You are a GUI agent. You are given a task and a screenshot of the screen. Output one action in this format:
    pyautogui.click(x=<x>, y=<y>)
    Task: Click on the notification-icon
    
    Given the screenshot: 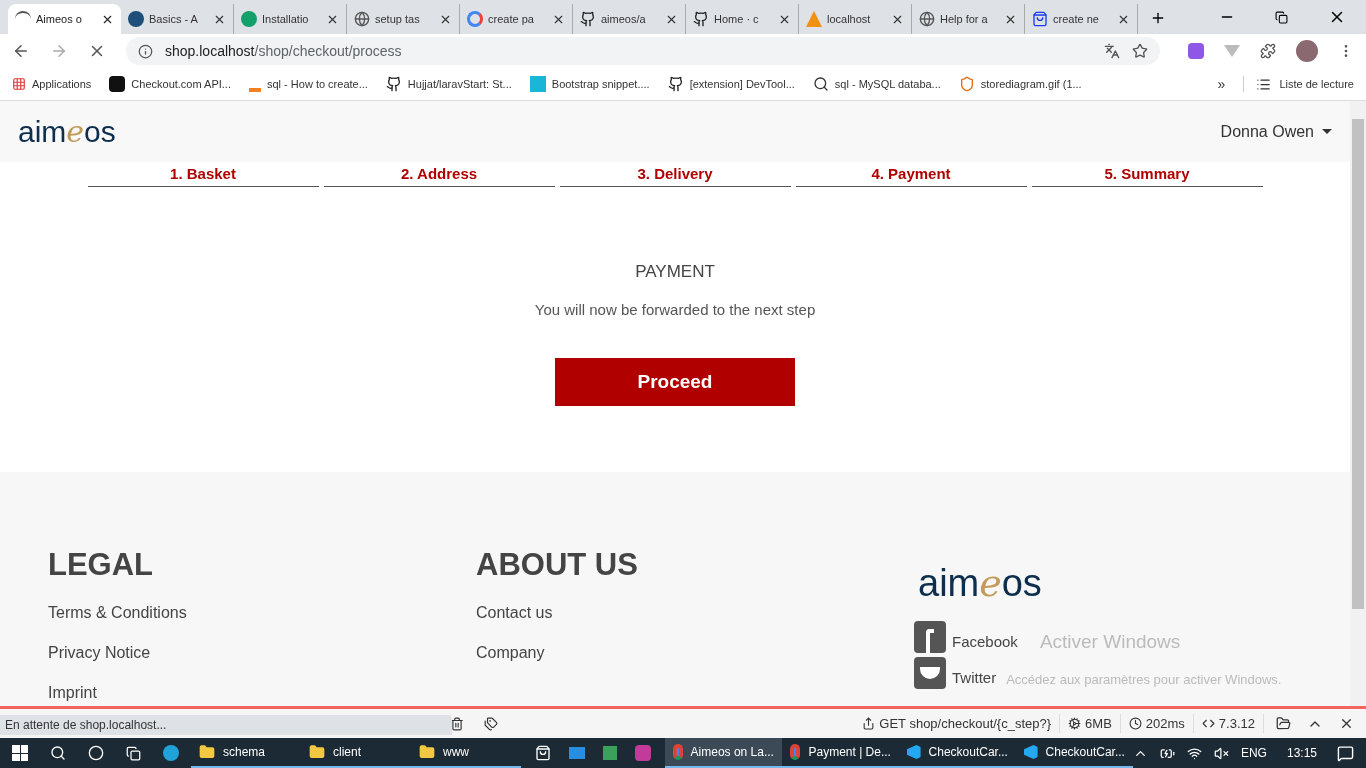 What is the action you would take?
    pyautogui.click(x=1345, y=753)
    